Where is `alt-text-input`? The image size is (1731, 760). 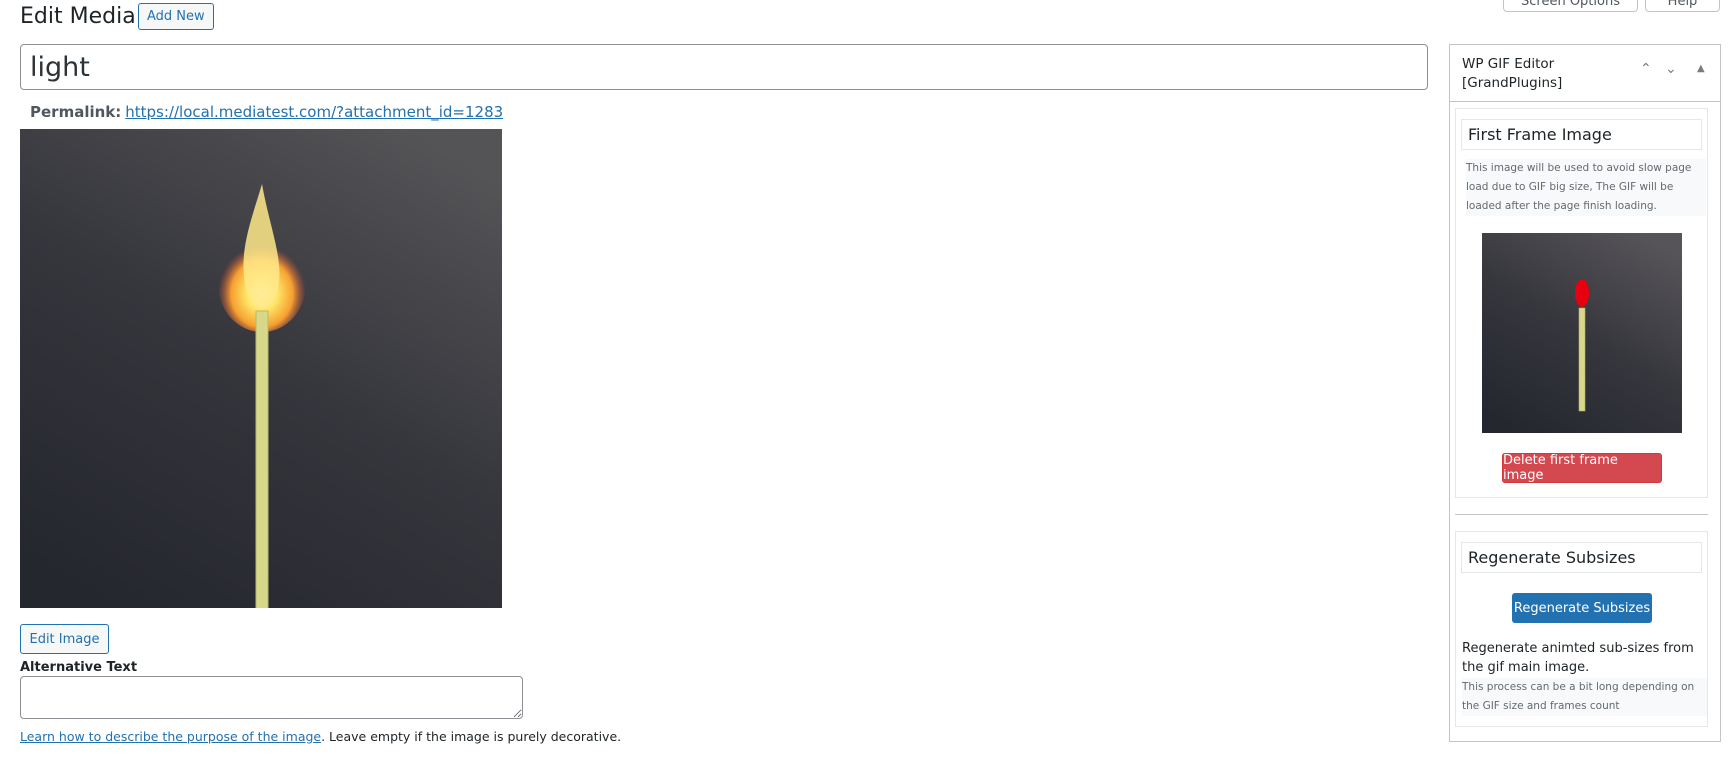 alt-text-input is located at coordinates (271, 697).